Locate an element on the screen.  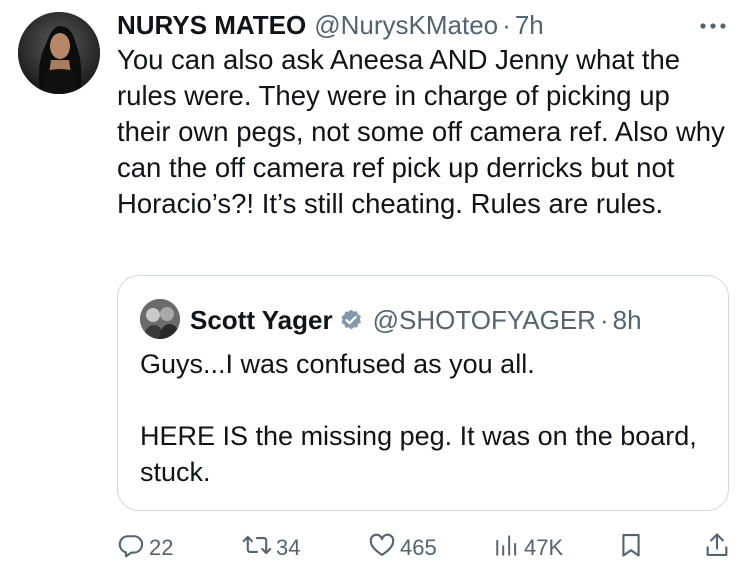
action-bar: 22 34 465 47K is located at coordinates (375, 548).